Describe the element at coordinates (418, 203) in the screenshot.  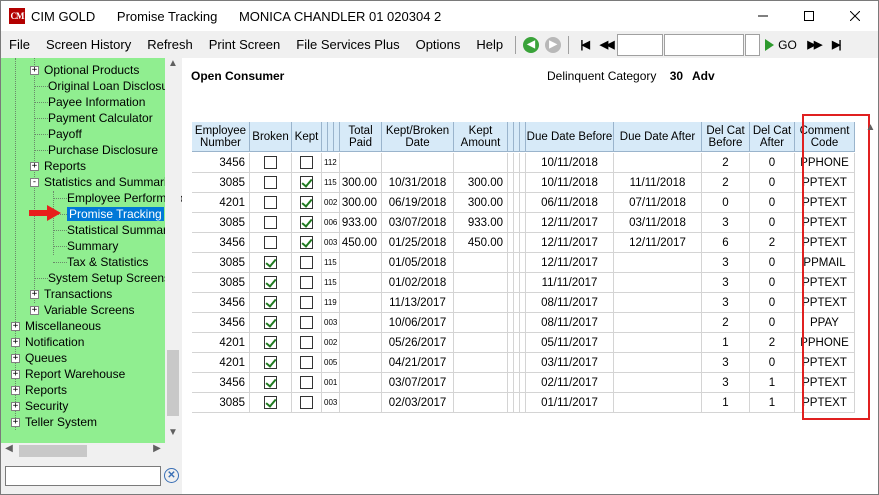
I see `cell-kept-broken-date: 06/19/2018` at that location.